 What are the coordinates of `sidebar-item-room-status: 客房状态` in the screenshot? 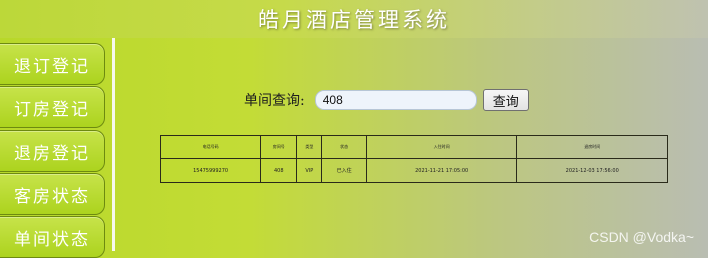 It's located at (52, 194).